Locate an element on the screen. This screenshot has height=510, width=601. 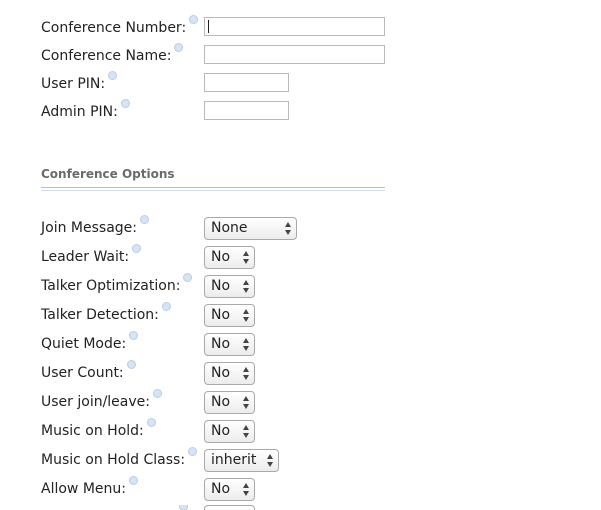
user-count-label: User Count: is located at coordinates (88, 371).